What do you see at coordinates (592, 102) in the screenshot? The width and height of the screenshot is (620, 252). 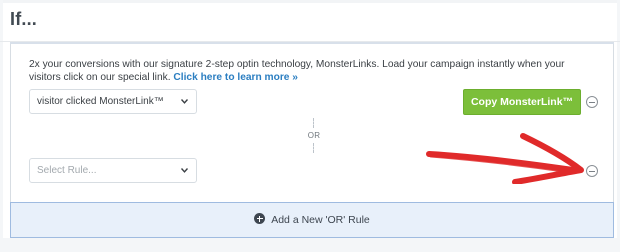 I see `minus-circle-icon` at bounding box center [592, 102].